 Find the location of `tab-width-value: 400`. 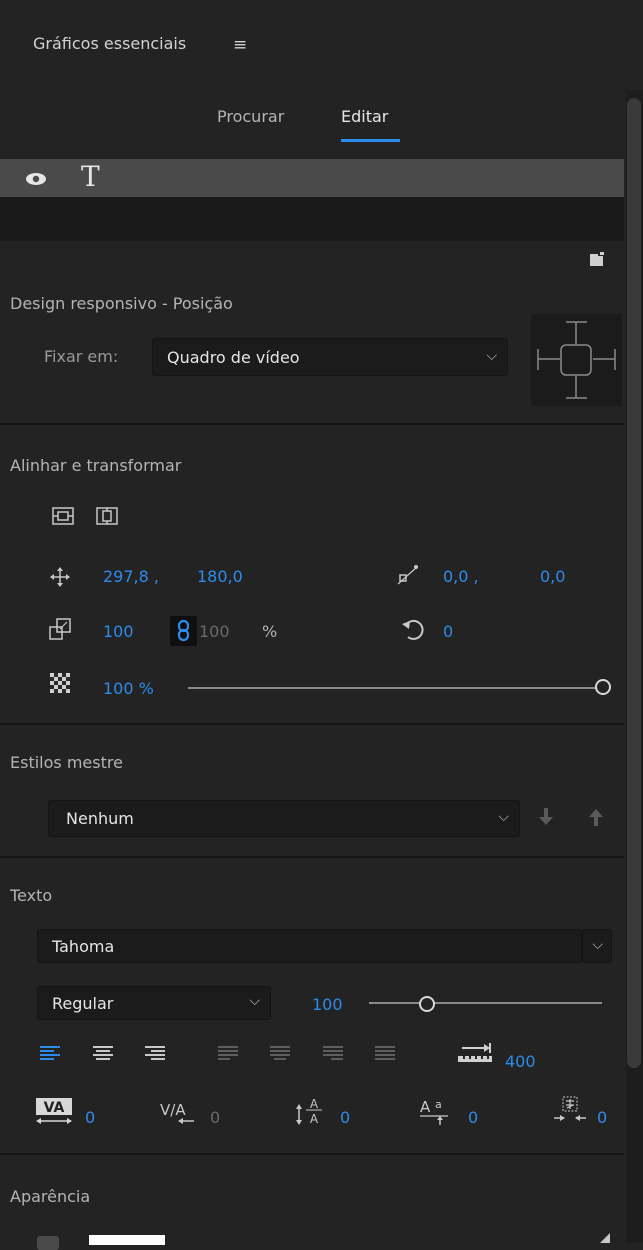

tab-width-value: 400 is located at coordinates (520, 1061).